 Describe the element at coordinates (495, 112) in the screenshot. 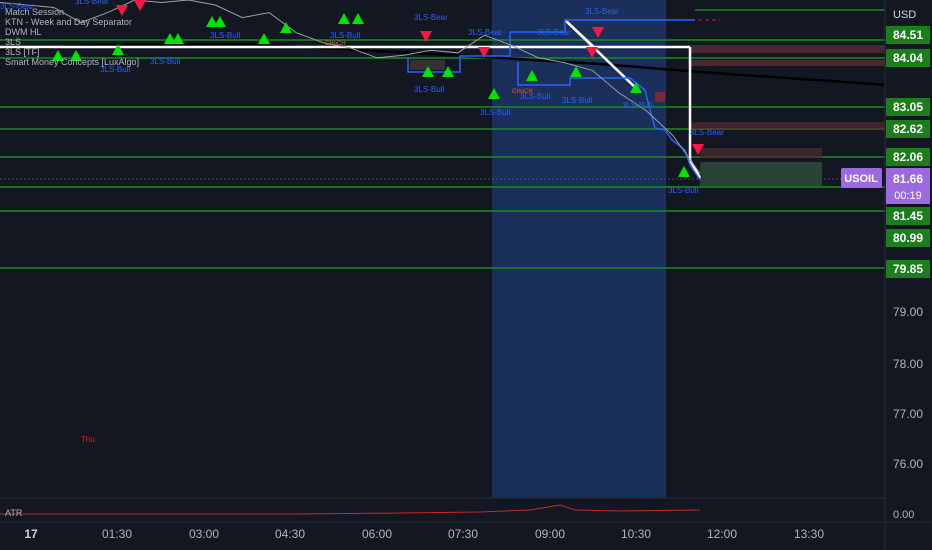

I see `bull-label-7: 3LS-Bull` at that location.